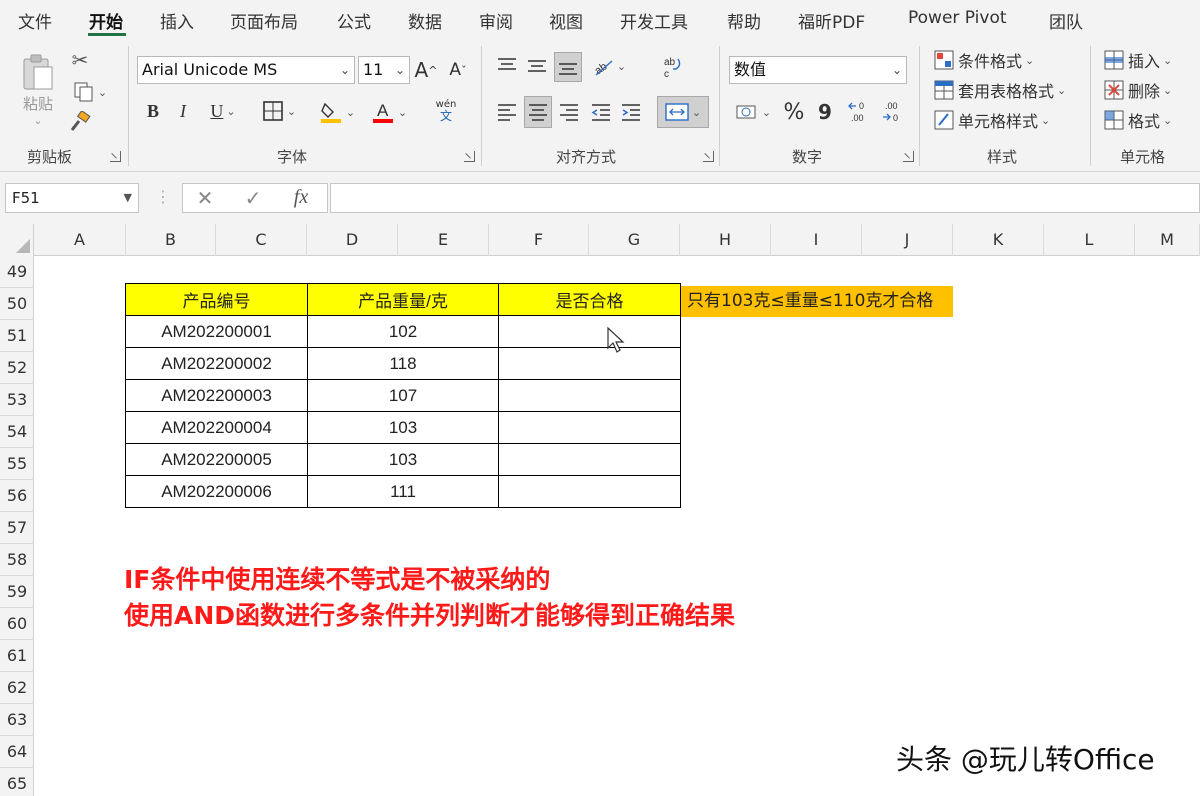  What do you see at coordinates (301, 197) in the screenshot?
I see `insert-function-button: fx` at bounding box center [301, 197].